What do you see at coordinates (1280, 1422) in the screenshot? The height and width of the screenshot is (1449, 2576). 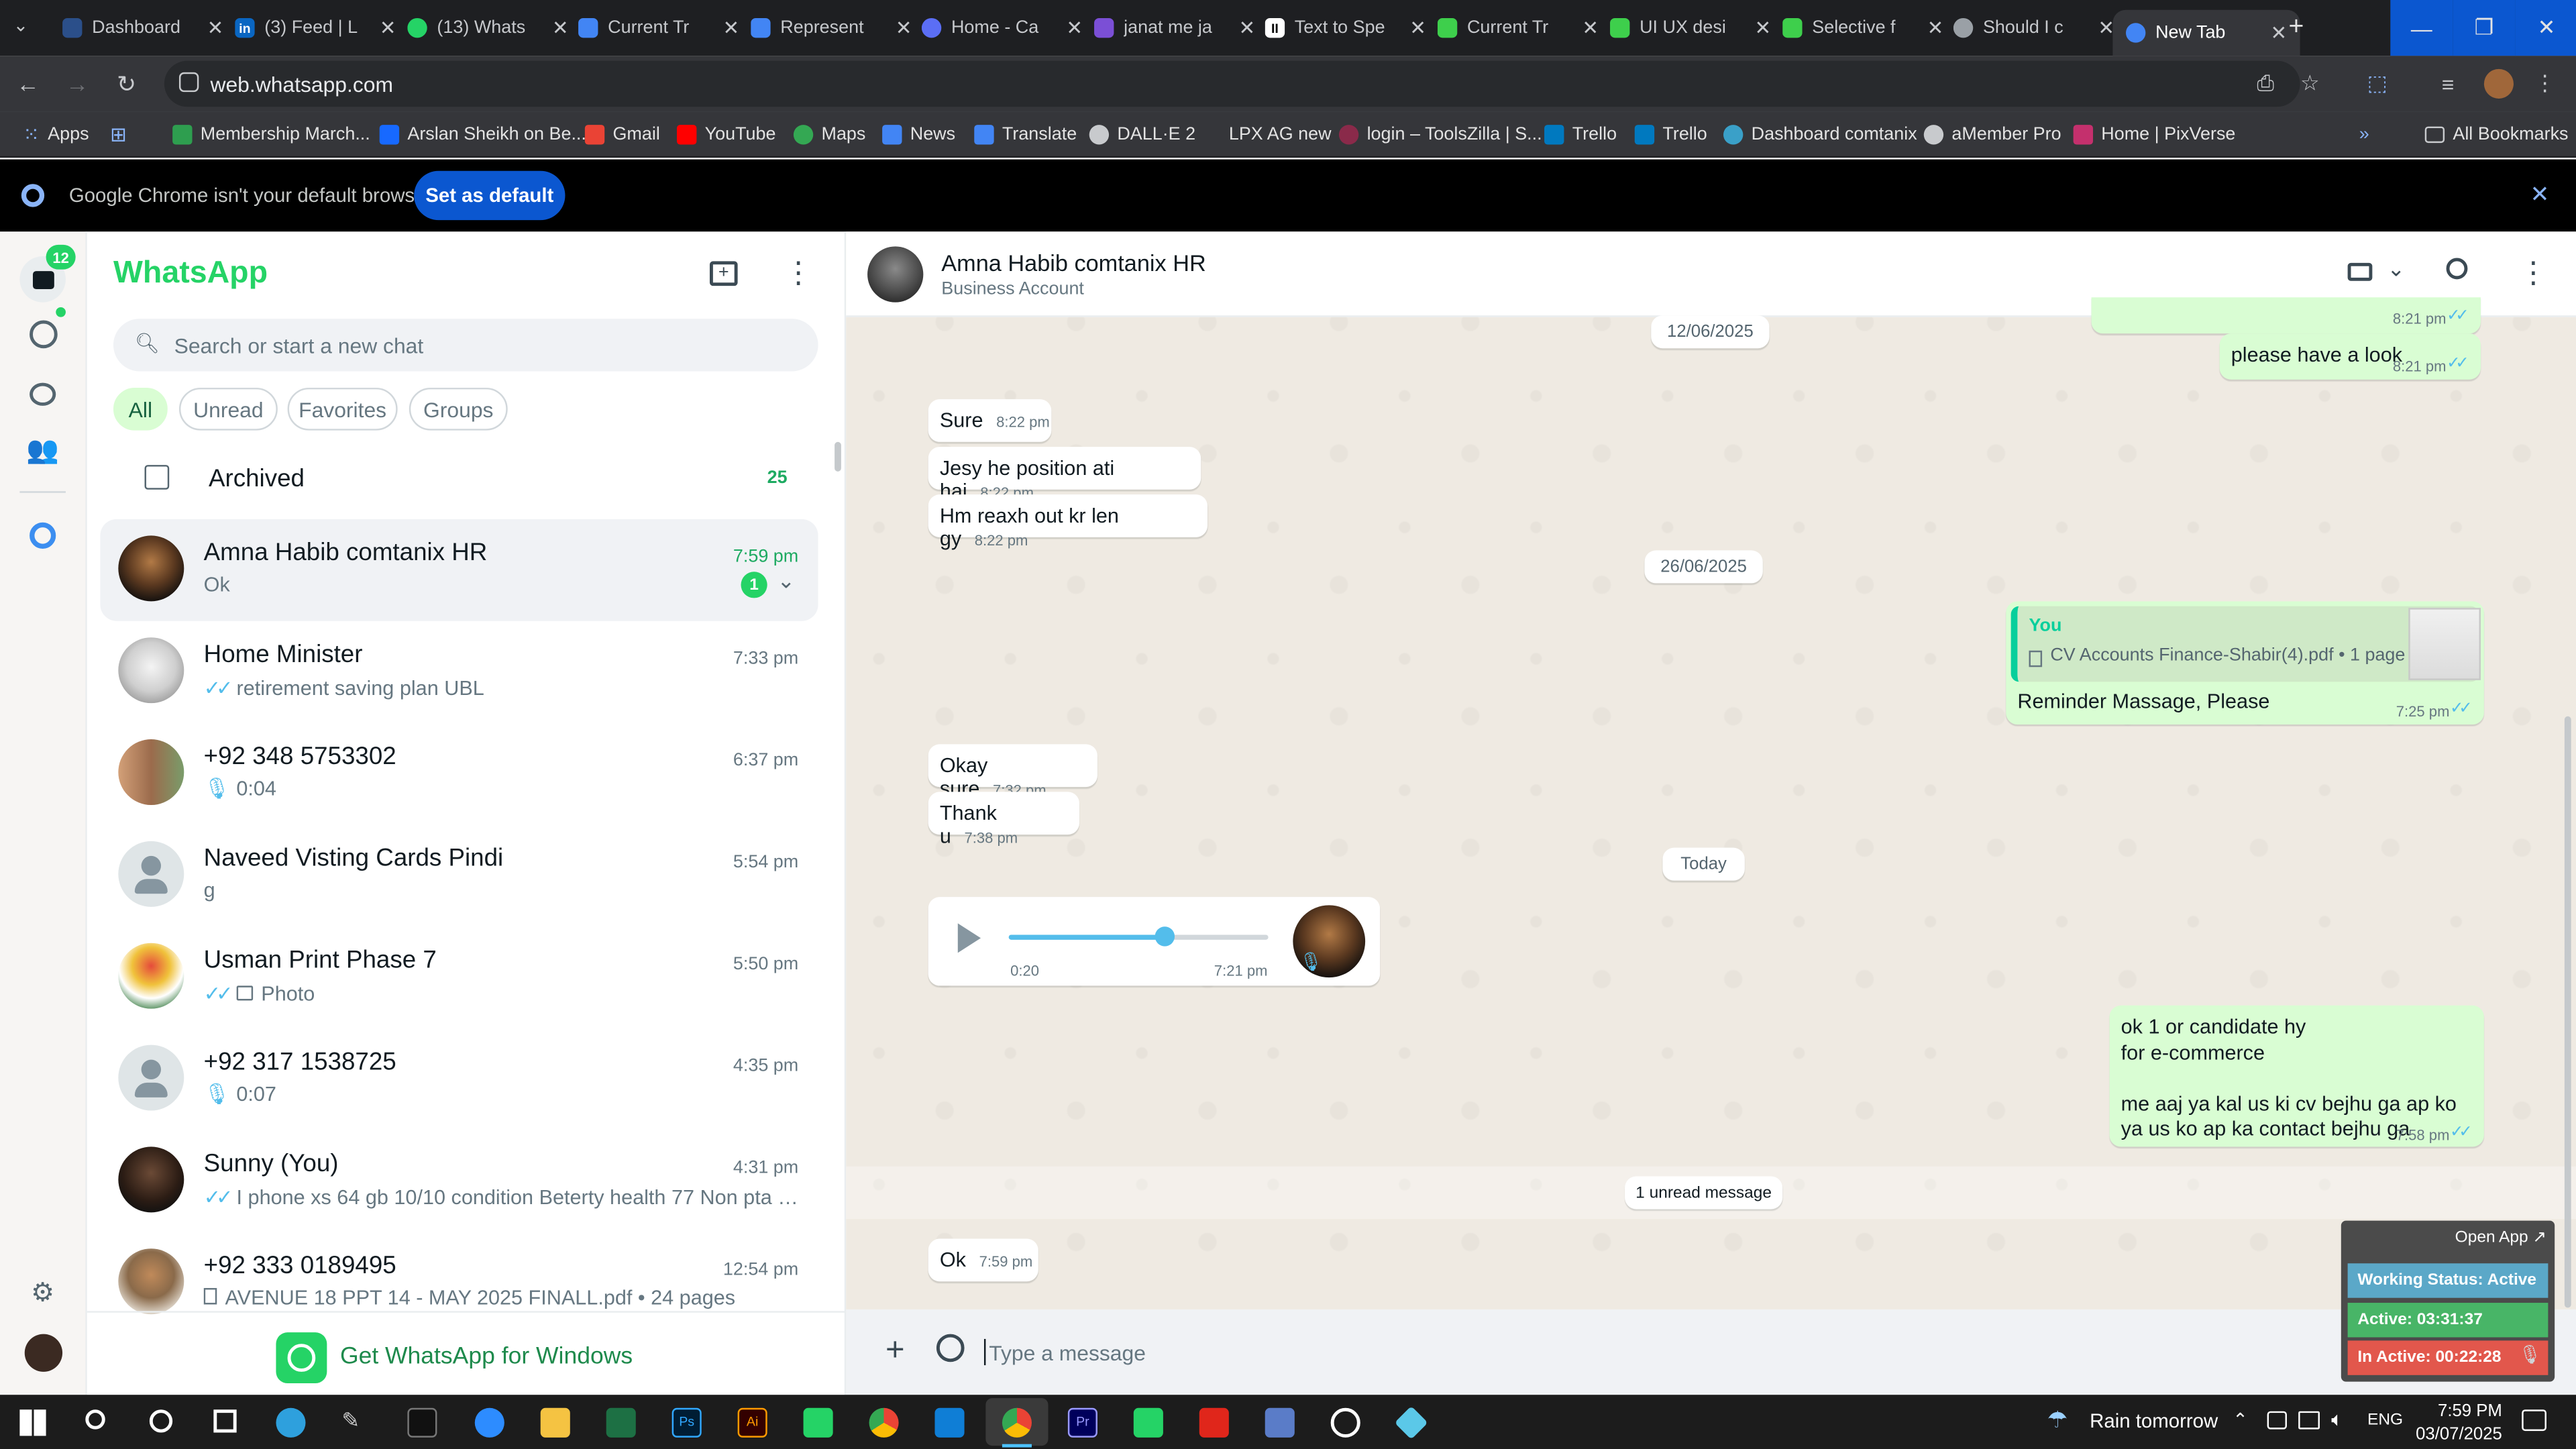 I see `calculator-icon` at bounding box center [1280, 1422].